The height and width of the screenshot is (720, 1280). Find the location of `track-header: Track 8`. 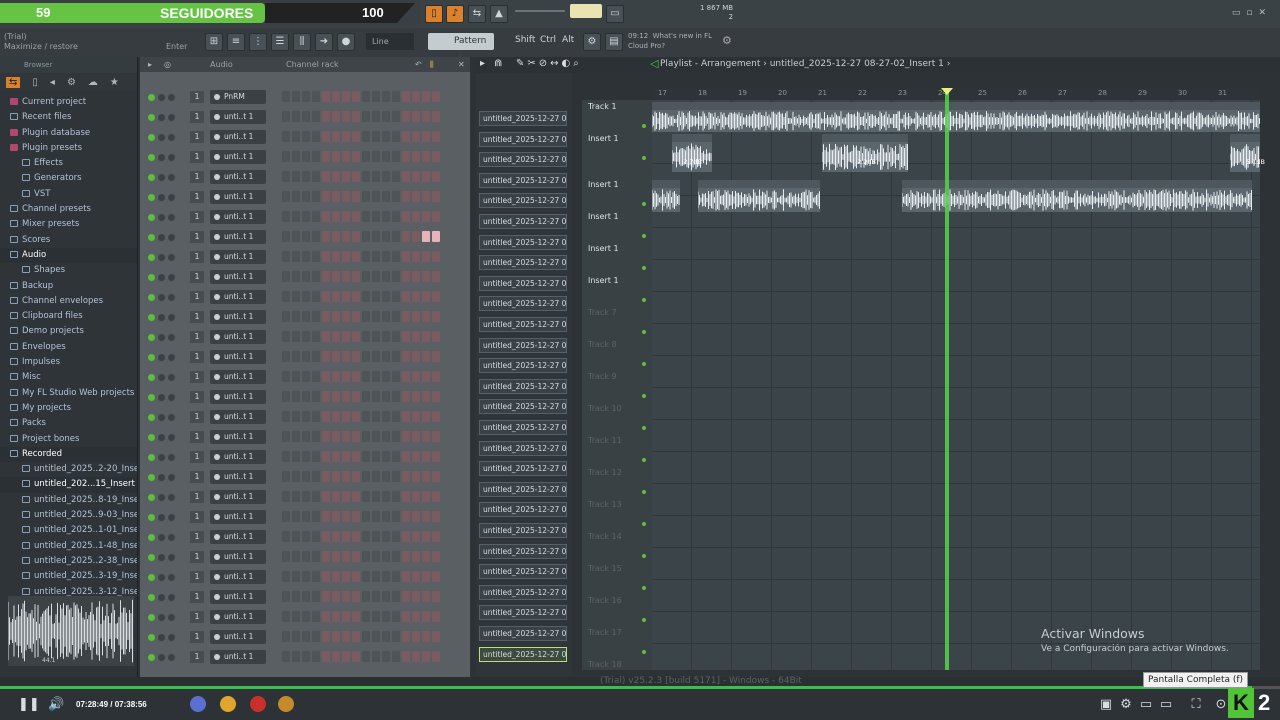

track-header: Track 8 is located at coordinates (617, 355).